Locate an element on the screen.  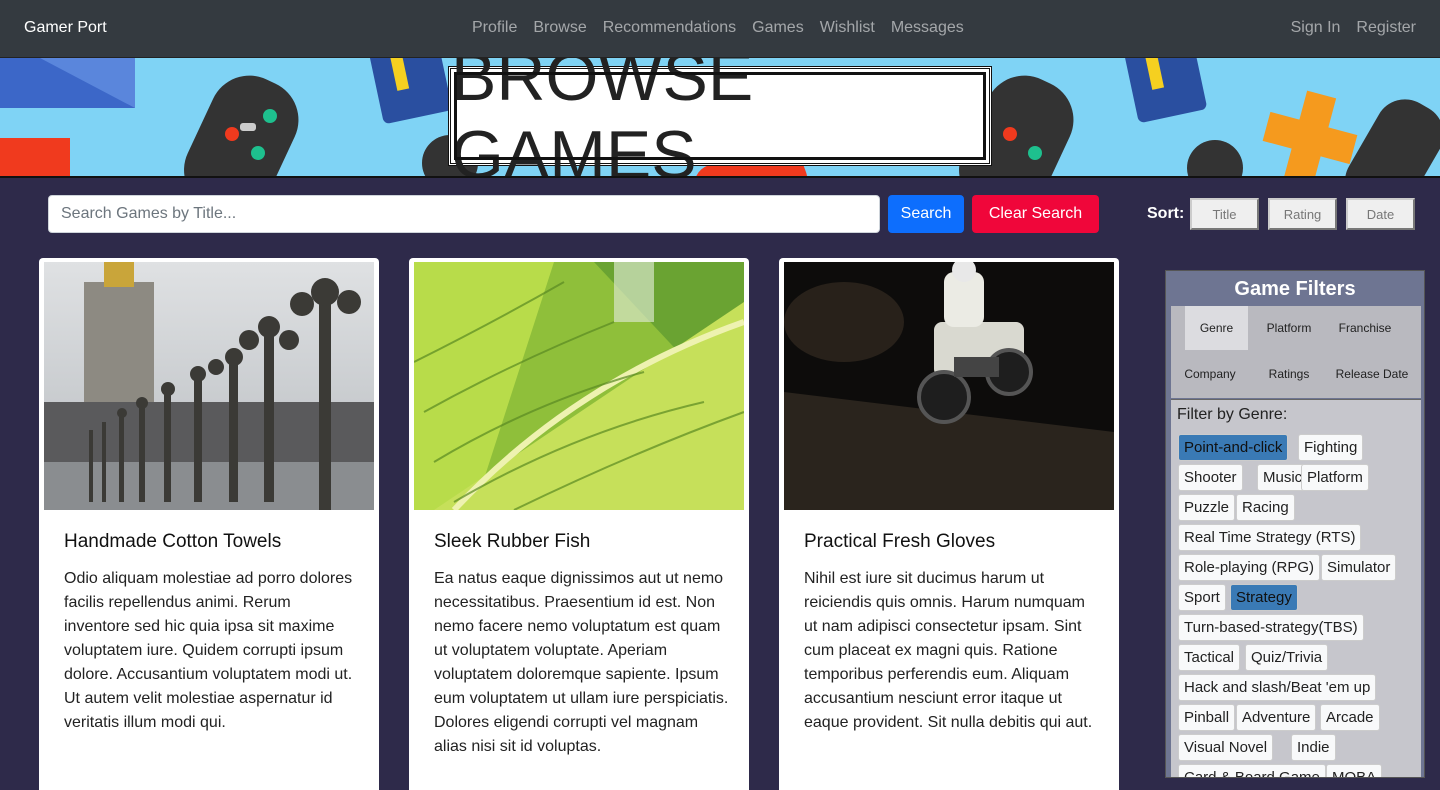
banner-title-box: BROWSE GAMES is located at coordinates (720, 117).